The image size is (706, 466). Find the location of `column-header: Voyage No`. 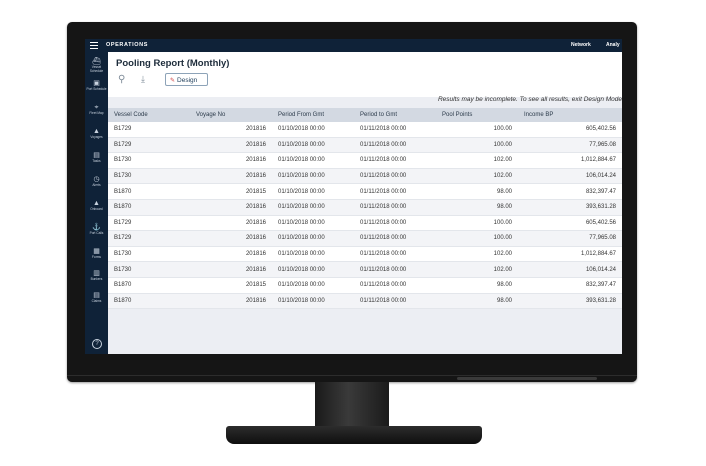

column-header: Voyage No is located at coordinates (231, 115).